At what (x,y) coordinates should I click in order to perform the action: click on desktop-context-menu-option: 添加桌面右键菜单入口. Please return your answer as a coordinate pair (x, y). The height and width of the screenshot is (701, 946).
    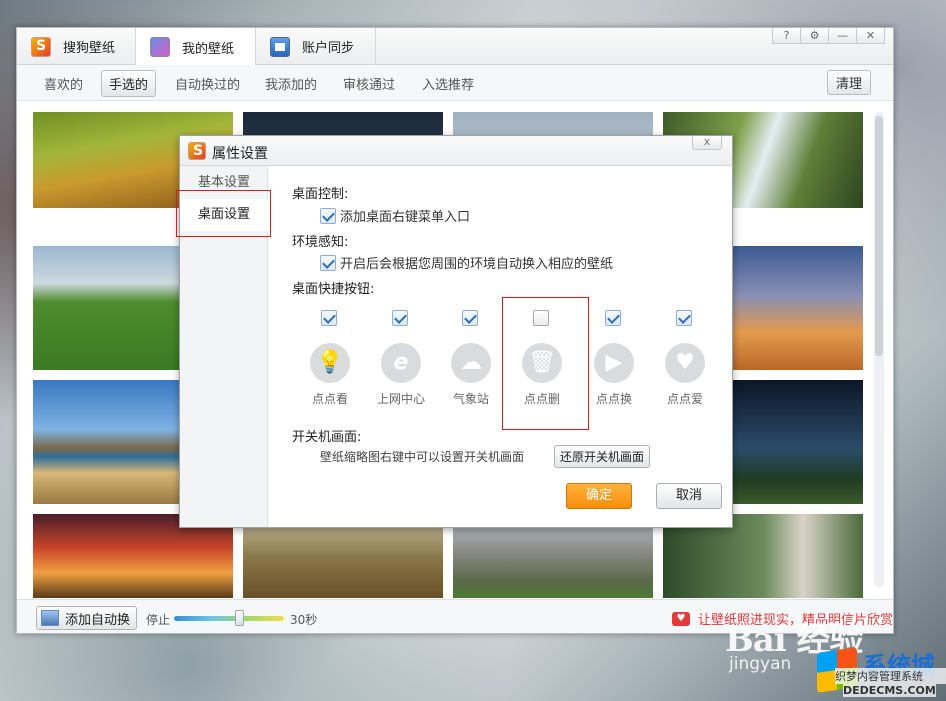
    Looking at the image, I should click on (395, 215).